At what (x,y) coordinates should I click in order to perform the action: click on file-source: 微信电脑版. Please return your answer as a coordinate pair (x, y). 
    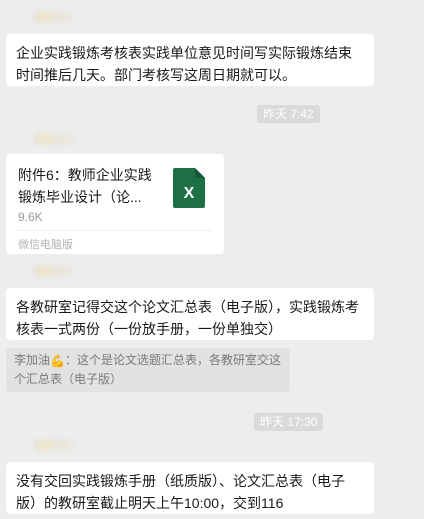
    Looking at the image, I should click on (45, 245).